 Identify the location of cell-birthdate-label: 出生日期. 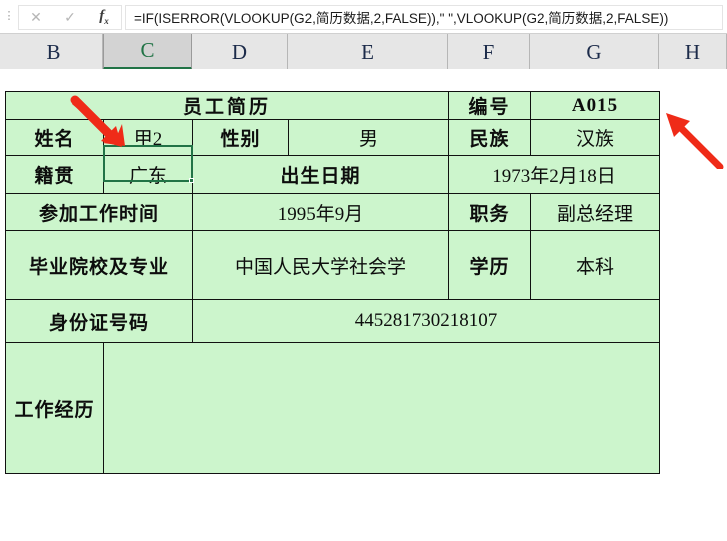
(320, 174).